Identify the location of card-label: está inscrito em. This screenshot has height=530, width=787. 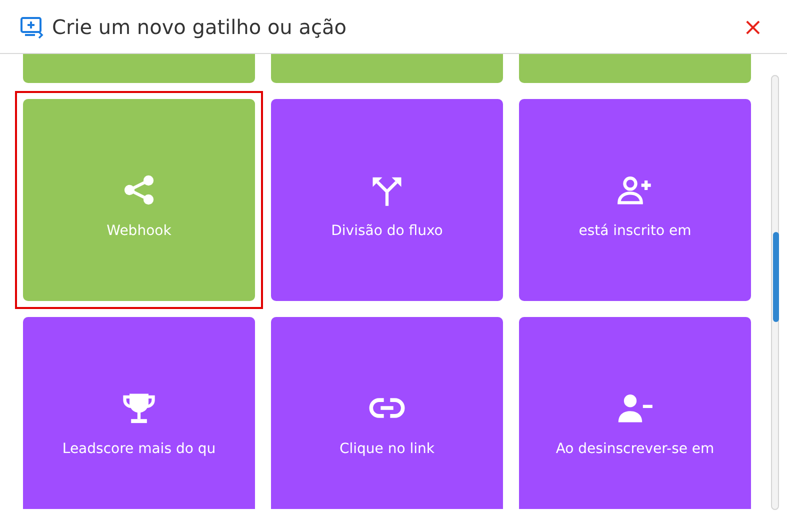
(635, 231).